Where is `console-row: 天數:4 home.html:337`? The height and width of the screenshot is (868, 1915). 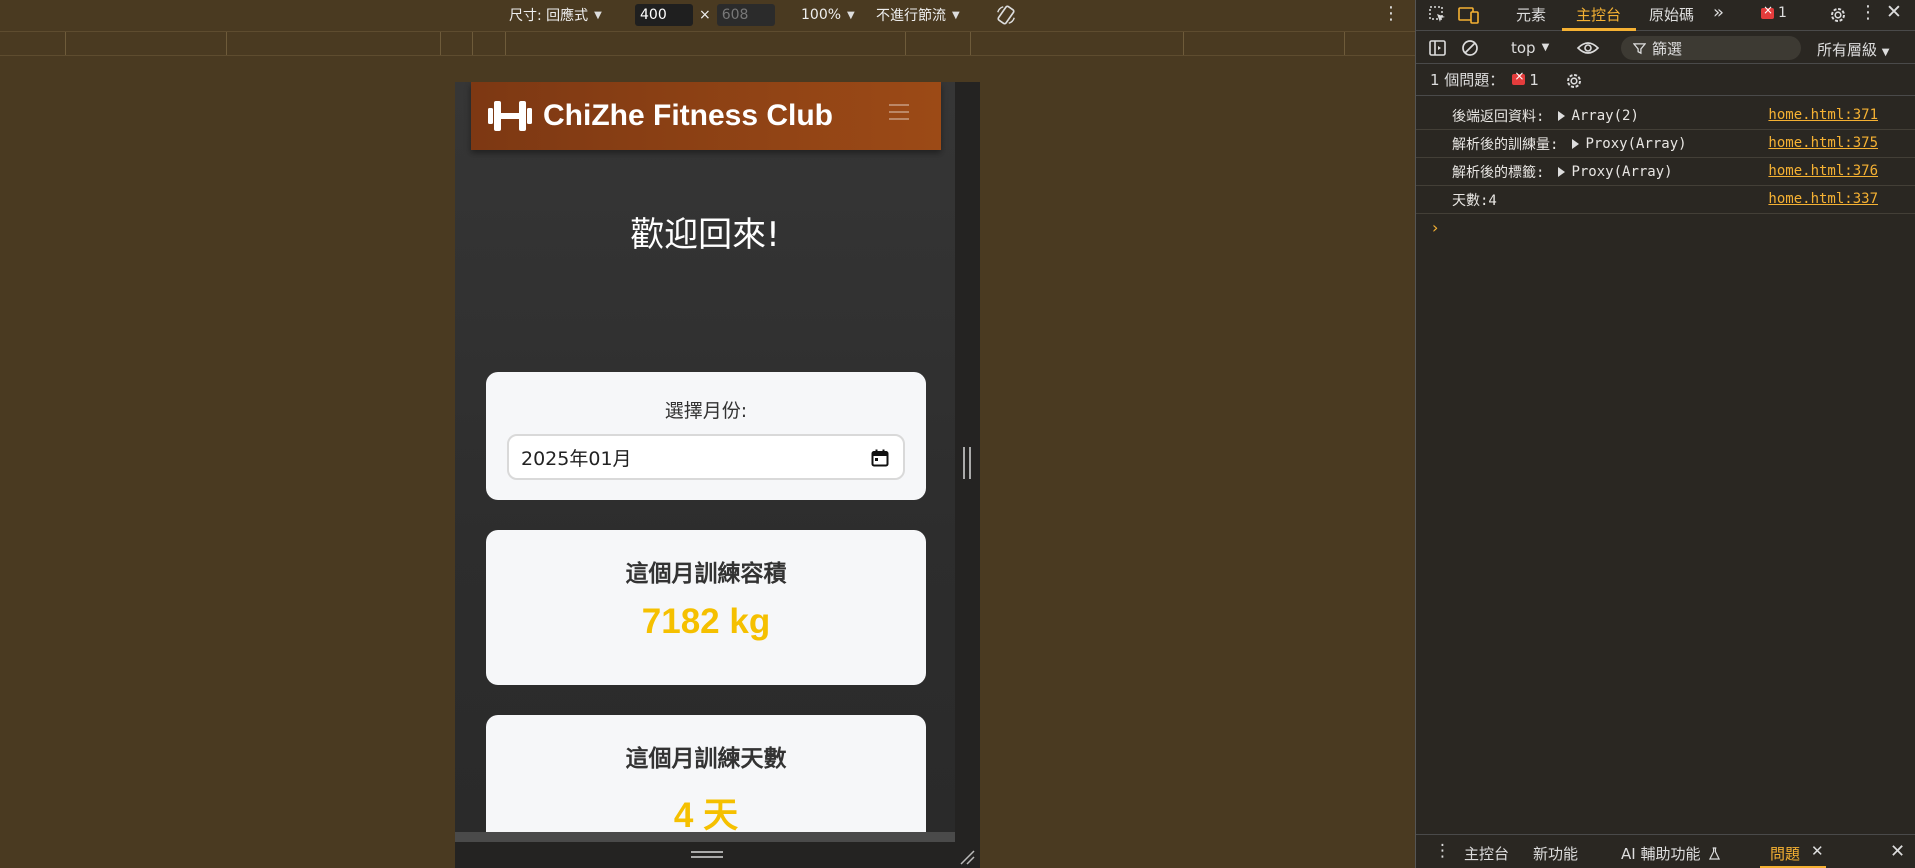
console-row: 天數:4 home.html:337 is located at coordinates (1665, 200).